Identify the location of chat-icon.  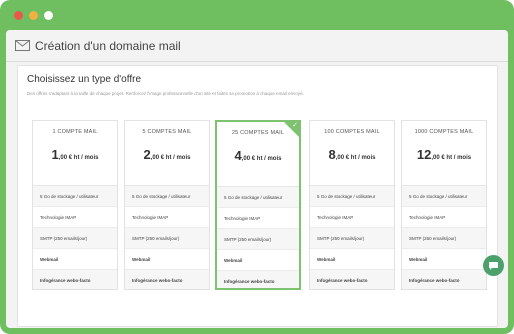
(493, 265).